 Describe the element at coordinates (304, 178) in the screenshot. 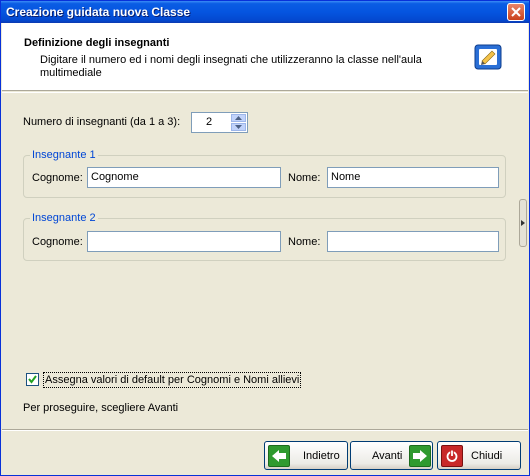

I see `teacher-1-name-label: Nome:` at that location.